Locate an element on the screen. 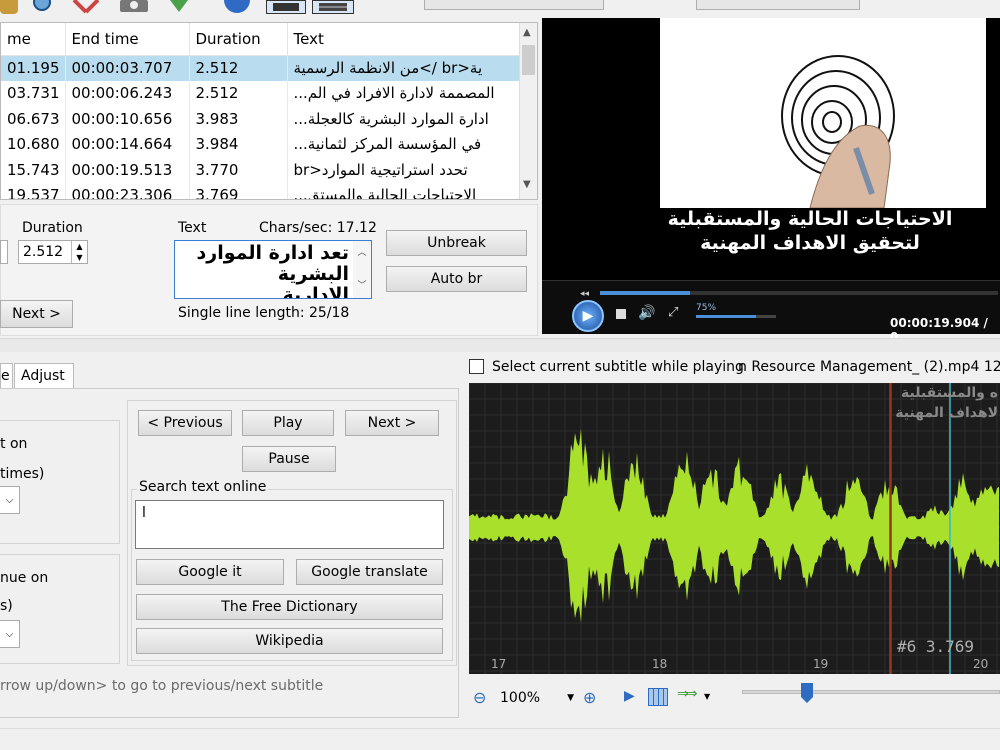  chevron-up-icon: ︿ is located at coordinates (362, 251).